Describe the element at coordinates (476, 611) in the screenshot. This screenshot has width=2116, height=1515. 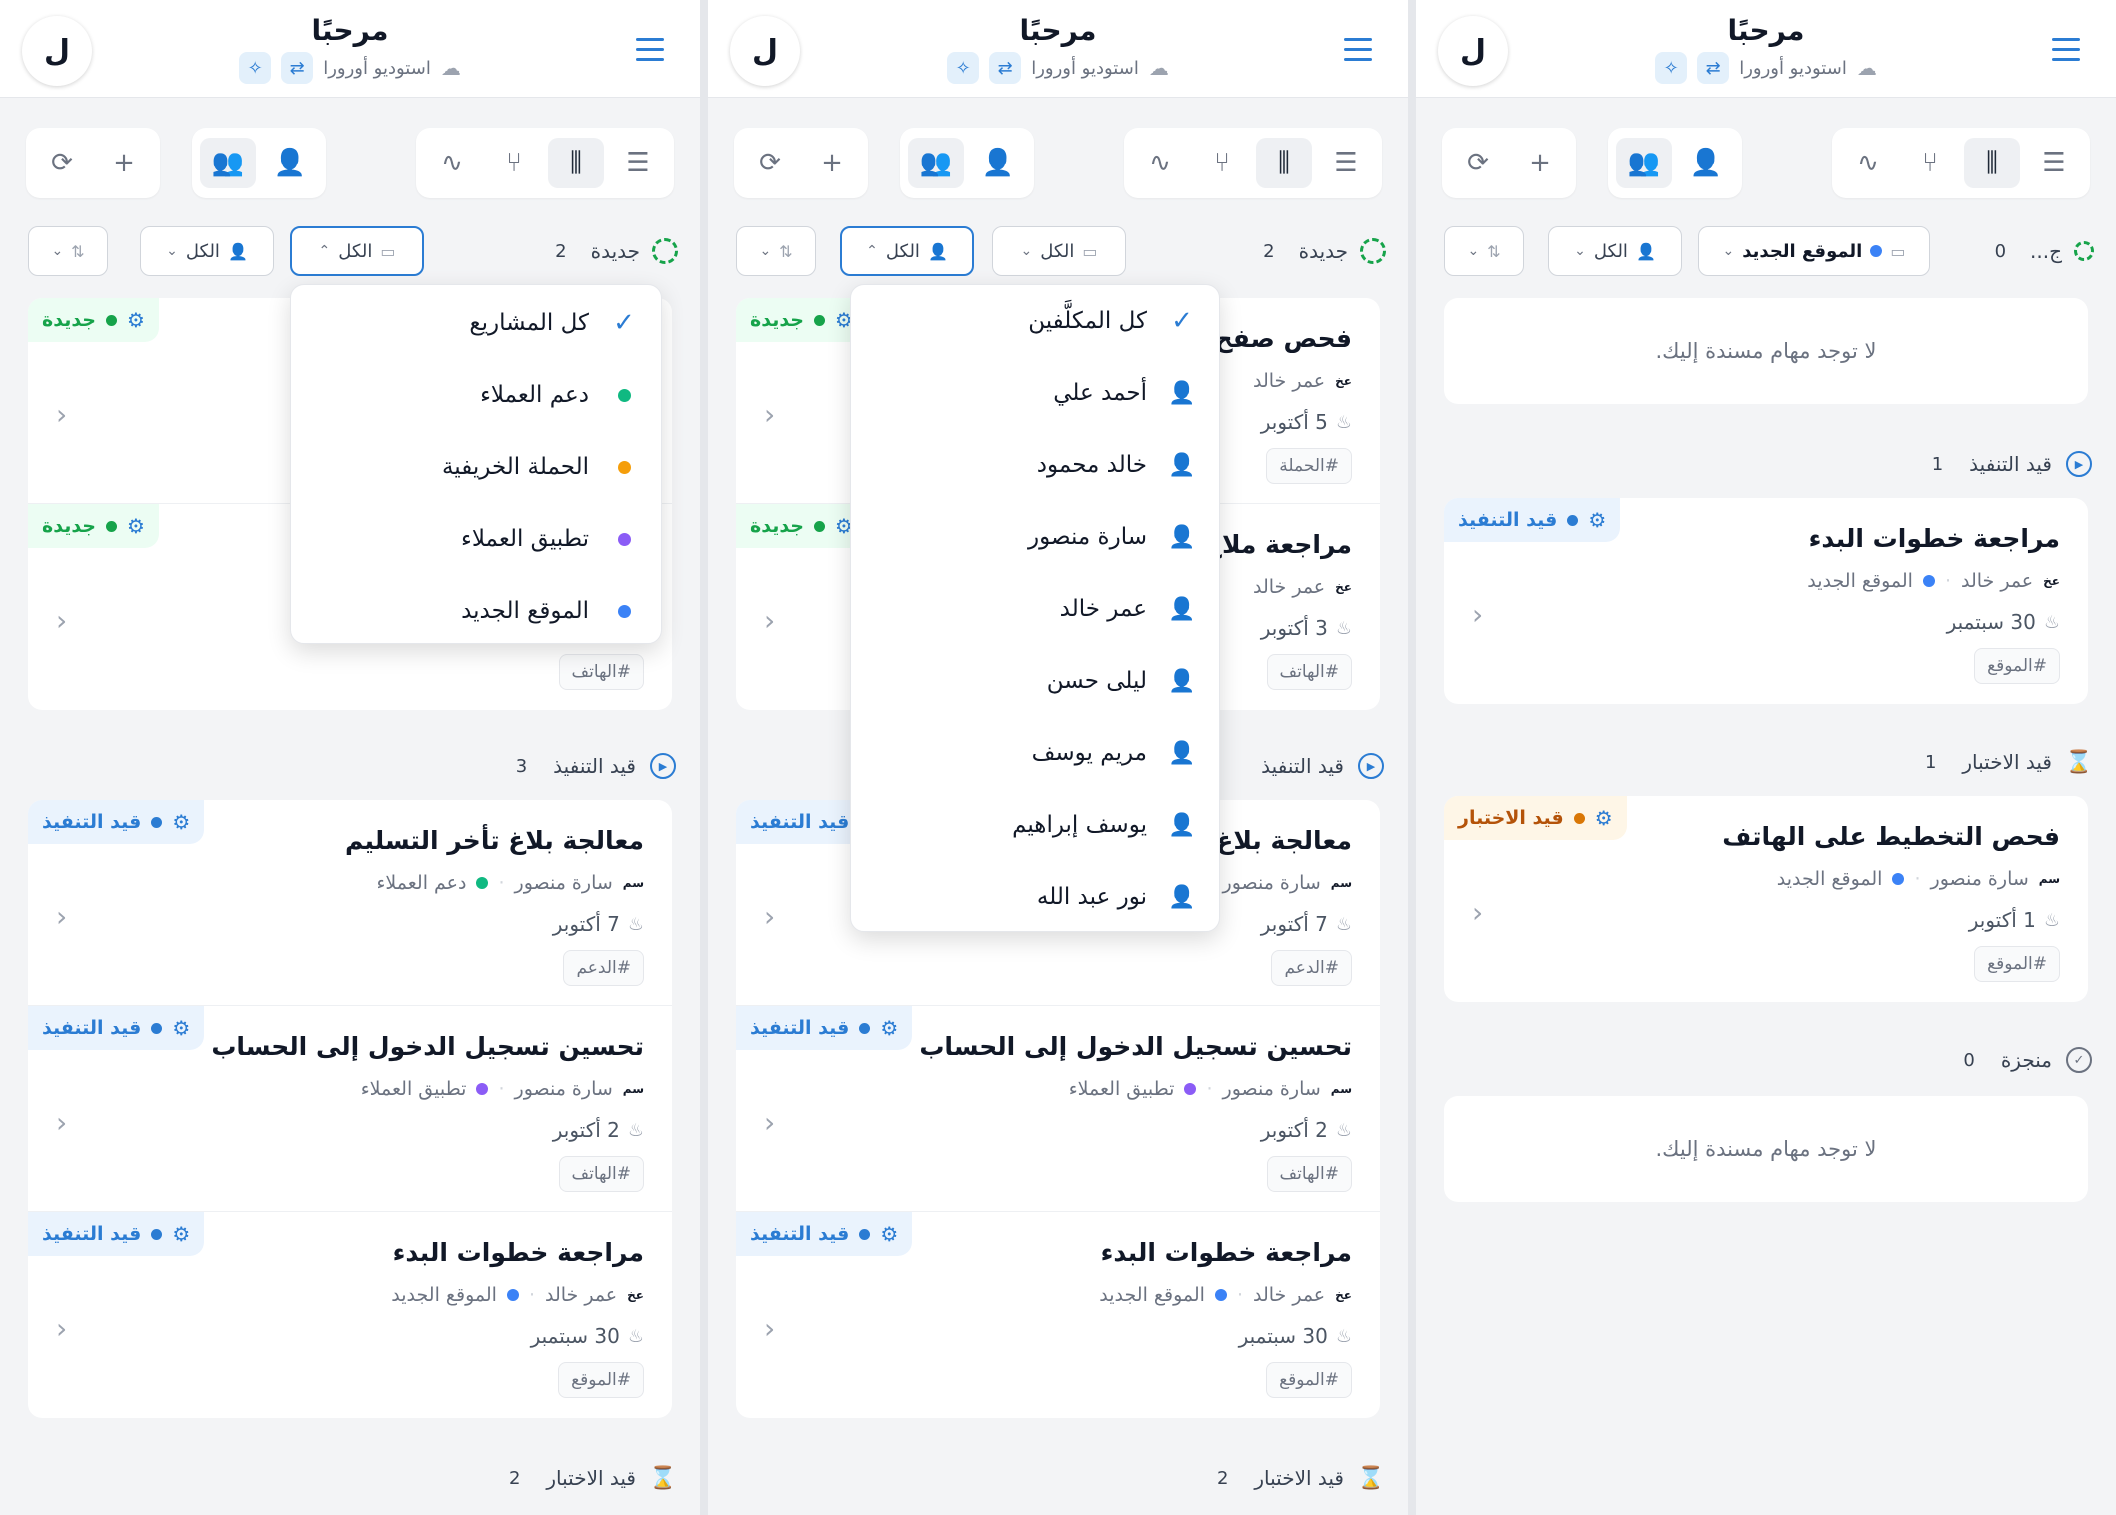
I see `project-option-site: الموقع الجديد` at that location.